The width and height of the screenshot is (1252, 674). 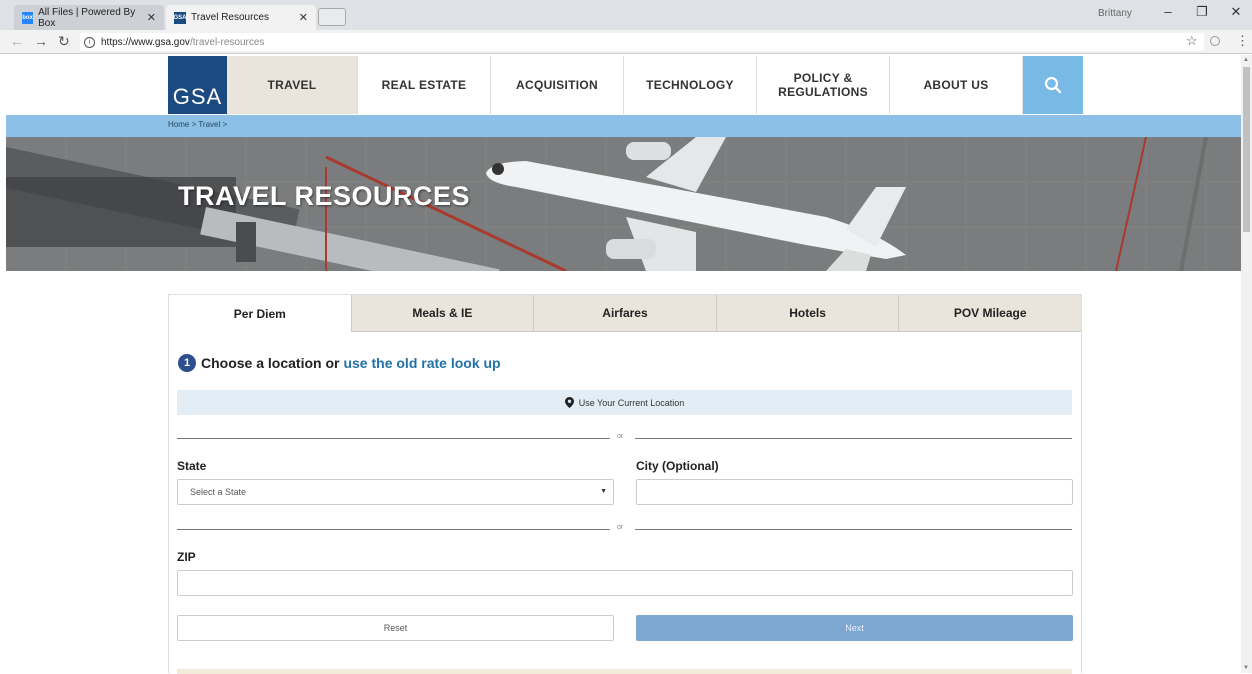 What do you see at coordinates (1115, 13) in the screenshot?
I see `profile-name: Brittany` at bounding box center [1115, 13].